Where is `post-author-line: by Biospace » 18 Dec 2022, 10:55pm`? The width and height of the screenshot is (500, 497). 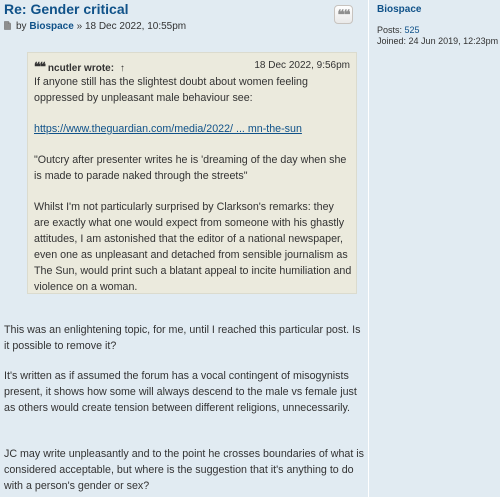
post-author-line: by Biospace » 18 Dec 2022, 10:55pm is located at coordinates (95, 26).